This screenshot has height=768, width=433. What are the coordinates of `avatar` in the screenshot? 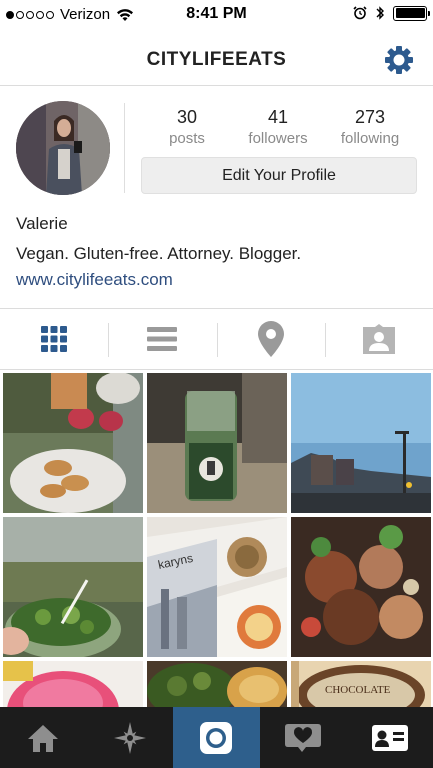 It's located at (63, 148).